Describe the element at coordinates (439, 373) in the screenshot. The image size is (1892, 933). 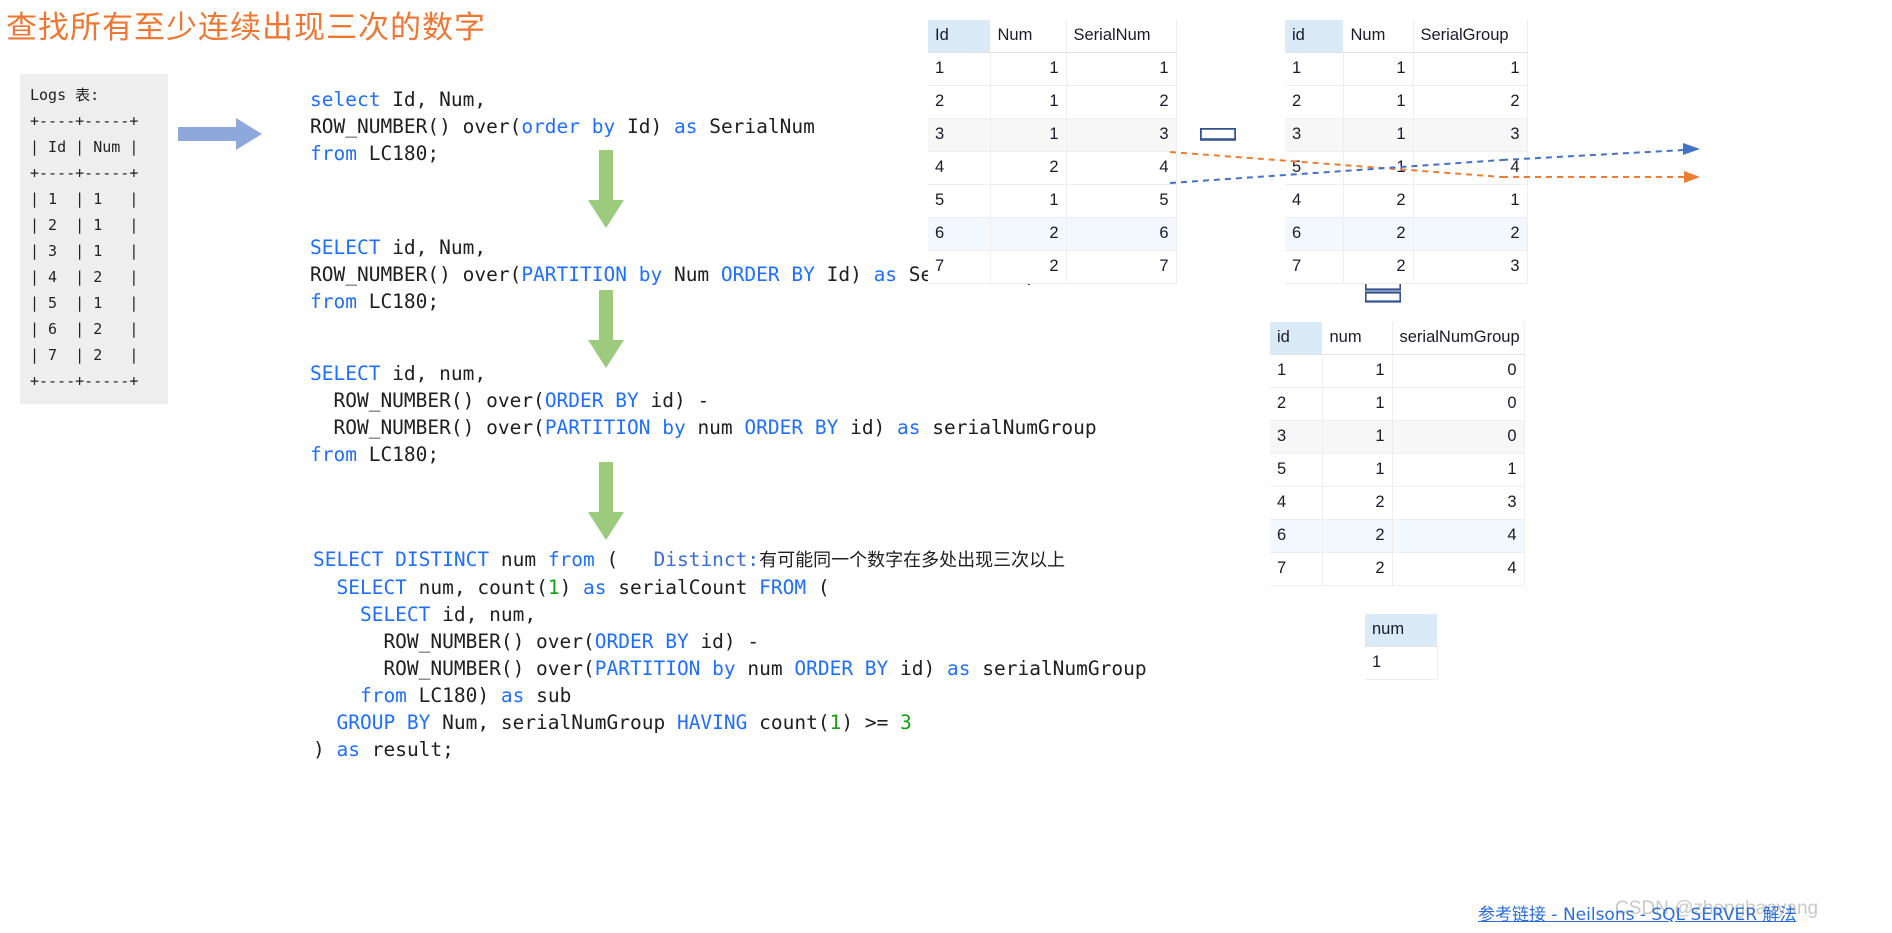
I see `sql-text: id, num,` at that location.